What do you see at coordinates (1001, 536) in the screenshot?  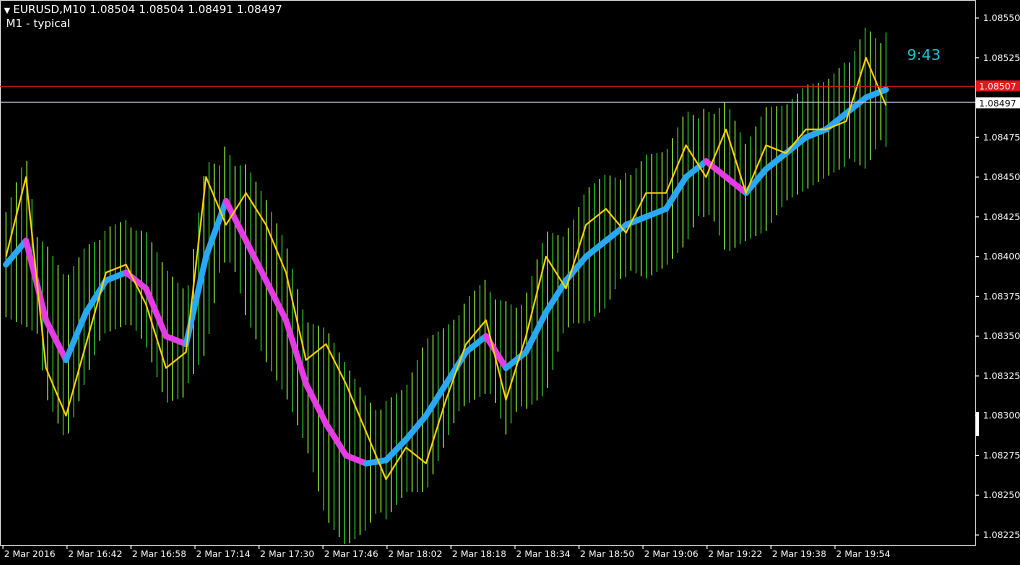 I see `price-tick-label: 1.08225` at bounding box center [1001, 536].